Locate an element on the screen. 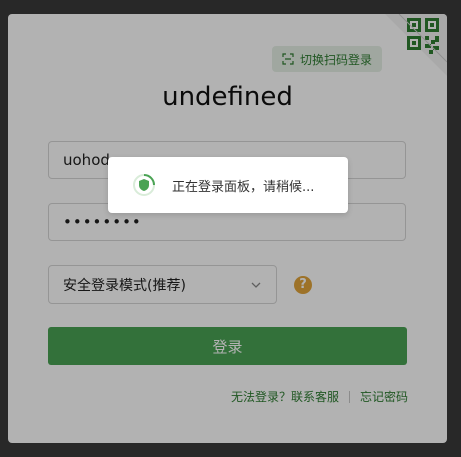 The width and height of the screenshot is (461, 457). shield-loading-icon is located at coordinates (144, 185).